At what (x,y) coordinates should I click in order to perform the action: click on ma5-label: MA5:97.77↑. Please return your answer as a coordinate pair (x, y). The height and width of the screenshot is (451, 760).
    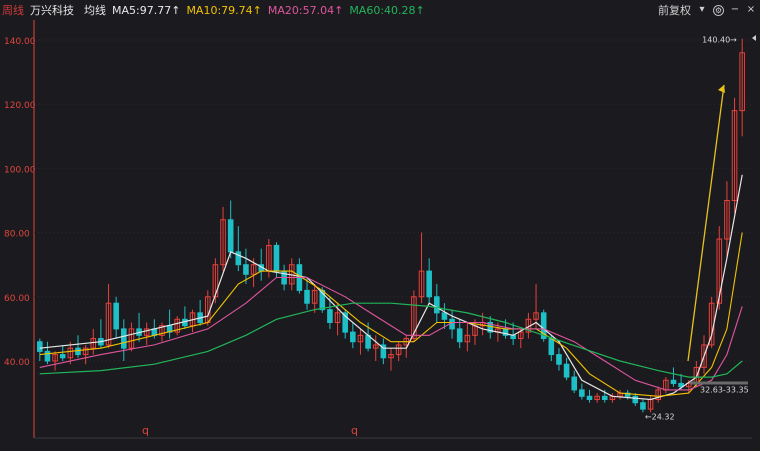
    Looking at the image, I should click on (146, 10).